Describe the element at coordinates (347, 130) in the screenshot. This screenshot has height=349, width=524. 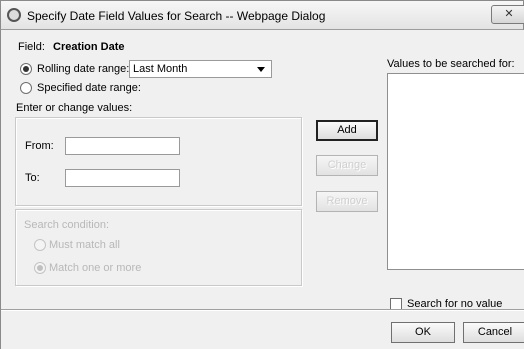
I see `add-button: Add` at that location.